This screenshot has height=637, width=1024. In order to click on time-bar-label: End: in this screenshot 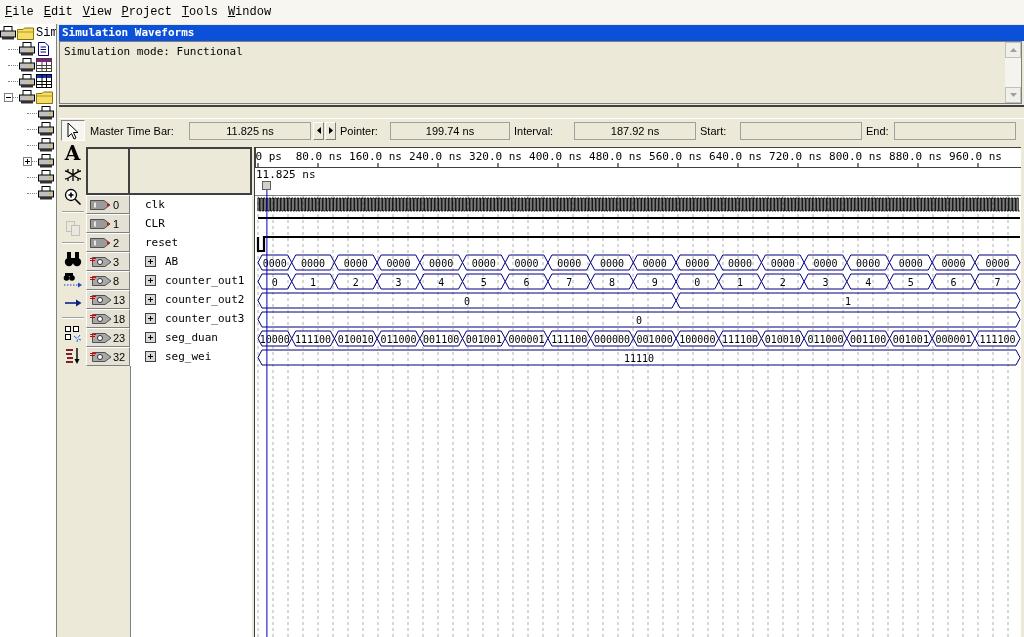, I will do `click(877, 130)`.